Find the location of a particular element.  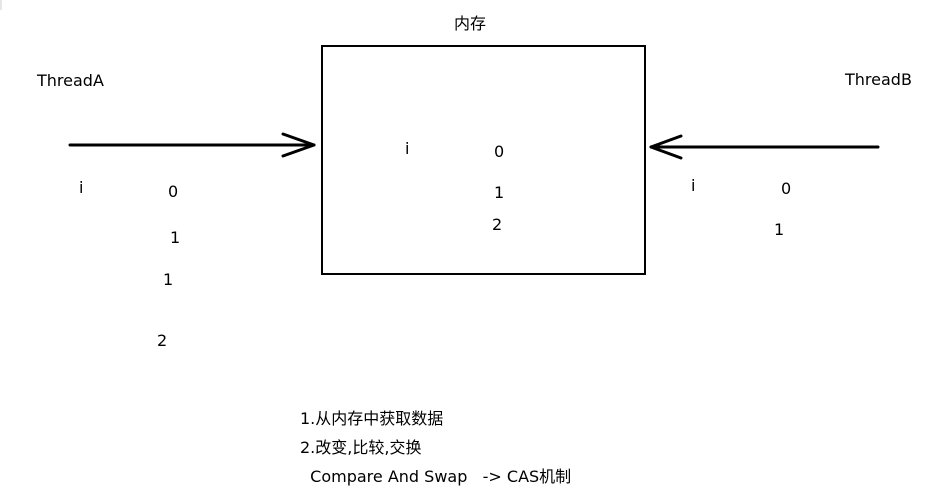

thread-a-value-1: 0 is located at coordinates (173, 191).